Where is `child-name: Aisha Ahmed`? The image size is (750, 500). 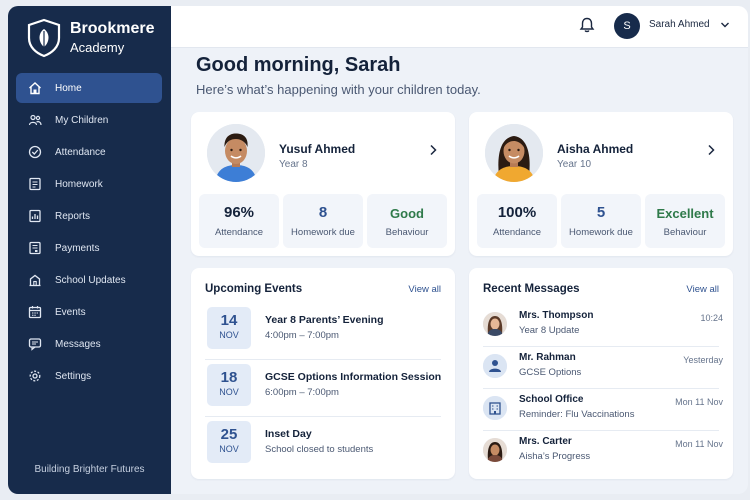
child-name: Aisha Ahmed is located at coordinates (595, 149).